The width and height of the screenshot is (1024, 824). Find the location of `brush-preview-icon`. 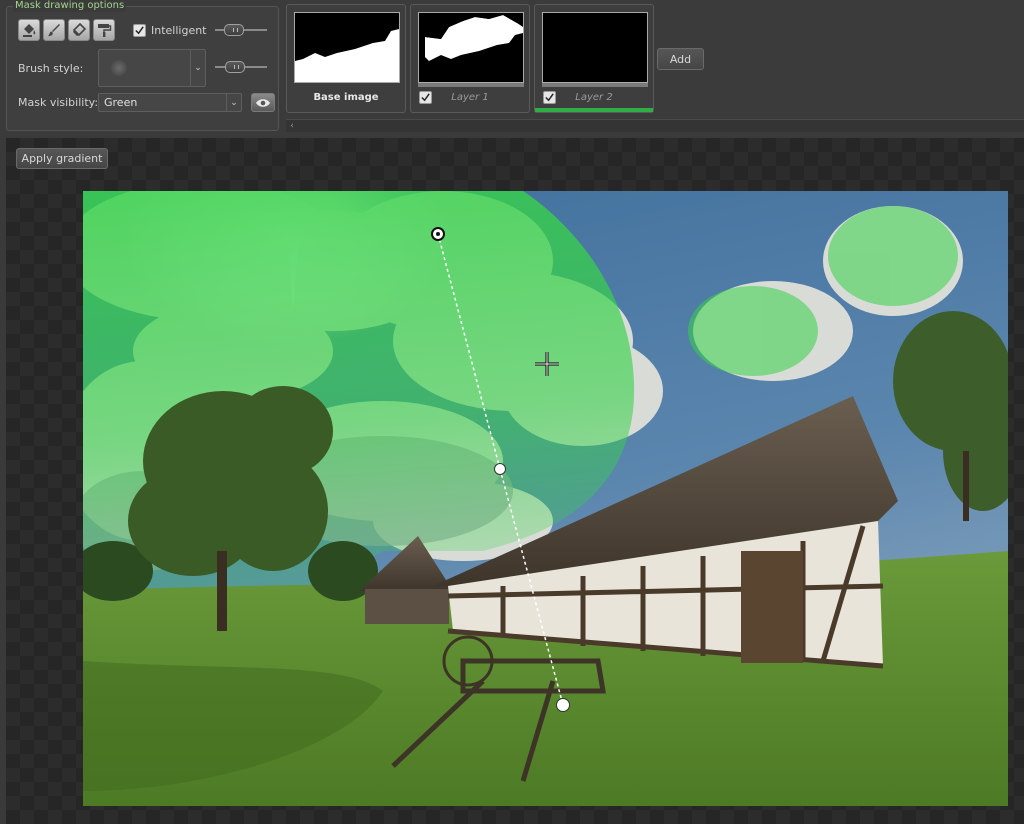

brush-preview-icon is located at coordinates (119, 68).